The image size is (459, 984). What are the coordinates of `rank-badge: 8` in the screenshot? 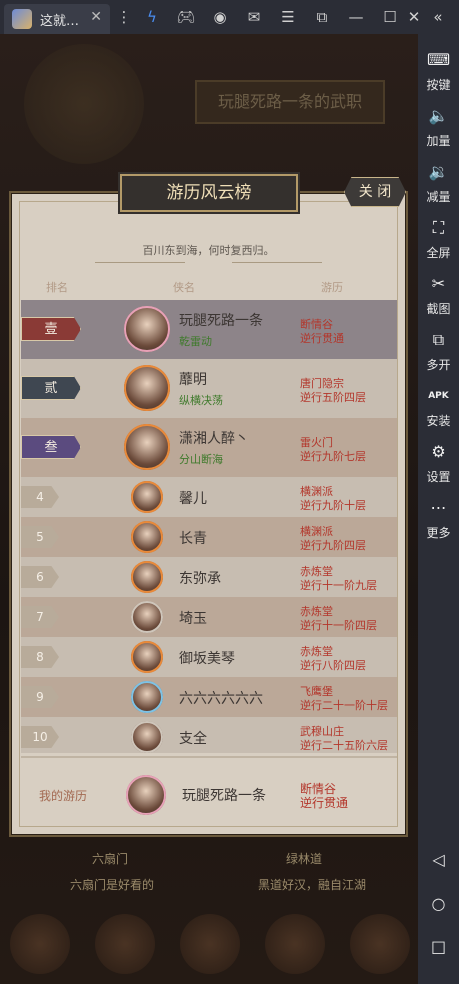 It's located at (40, 657).